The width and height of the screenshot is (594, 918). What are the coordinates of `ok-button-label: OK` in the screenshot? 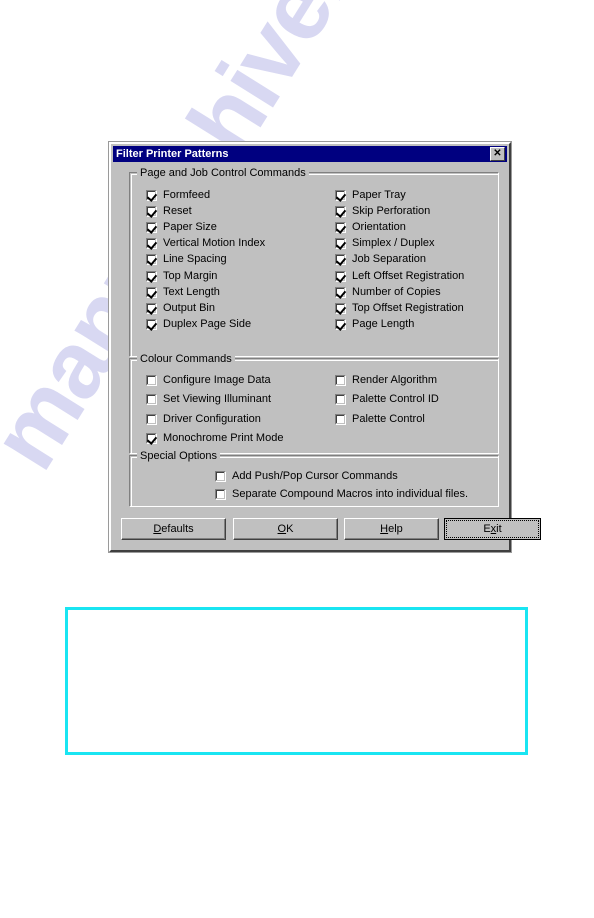 It's located at (285, 529).